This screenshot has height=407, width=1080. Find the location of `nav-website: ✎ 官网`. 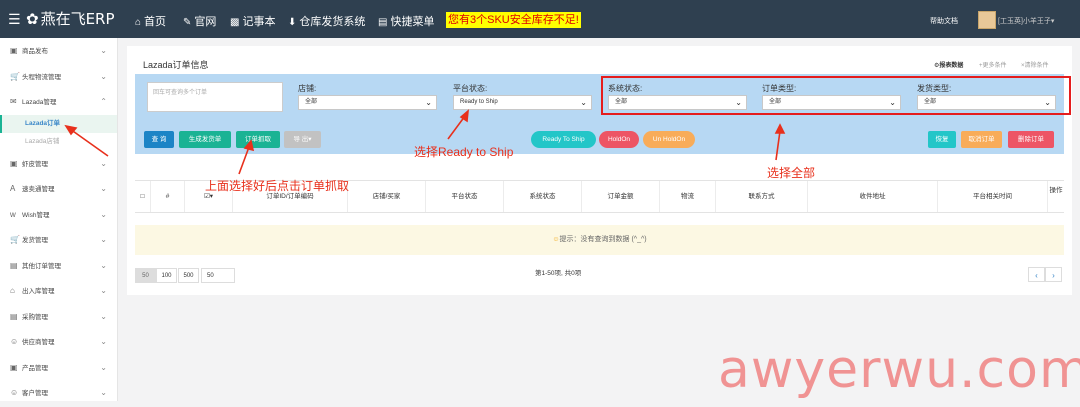

nav-website: ✎ 官网 is located at coordinates (199, 21).